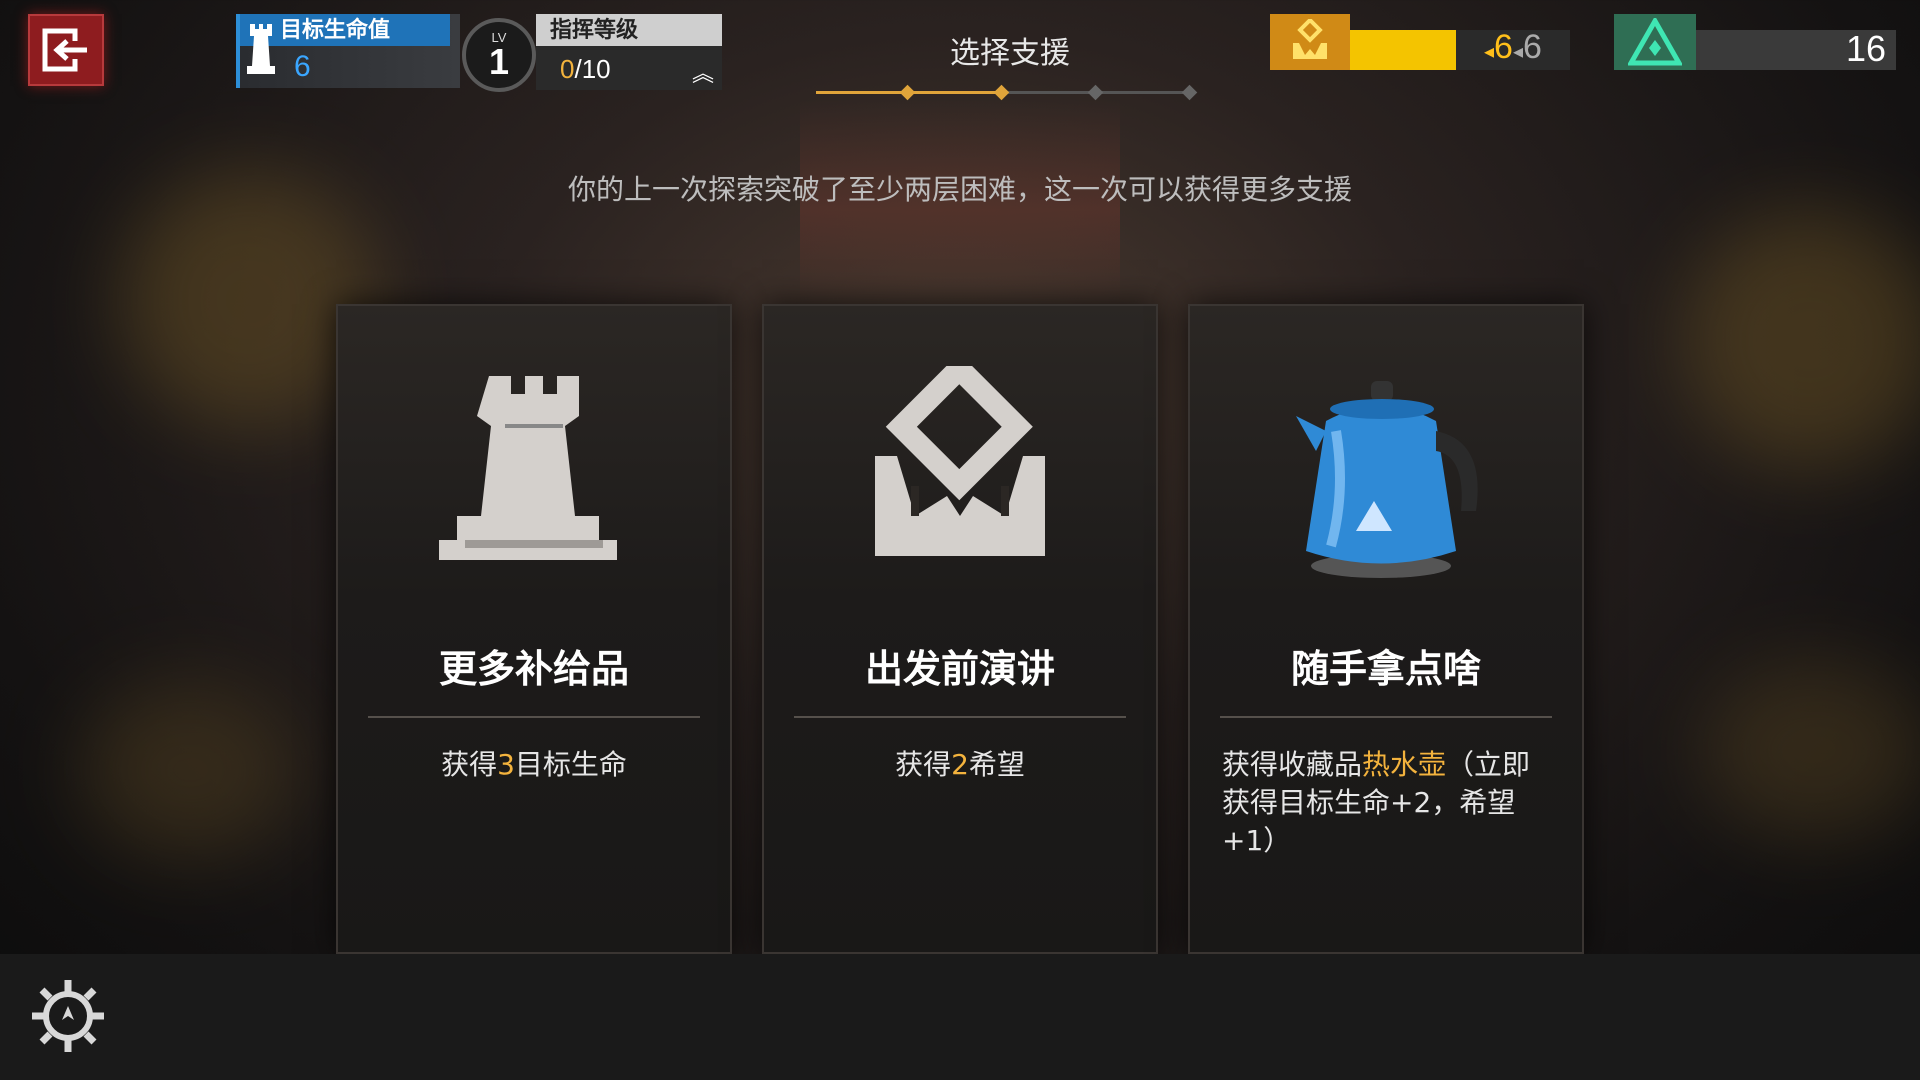  I want to click on token-value: 16, so click(1865, 48).